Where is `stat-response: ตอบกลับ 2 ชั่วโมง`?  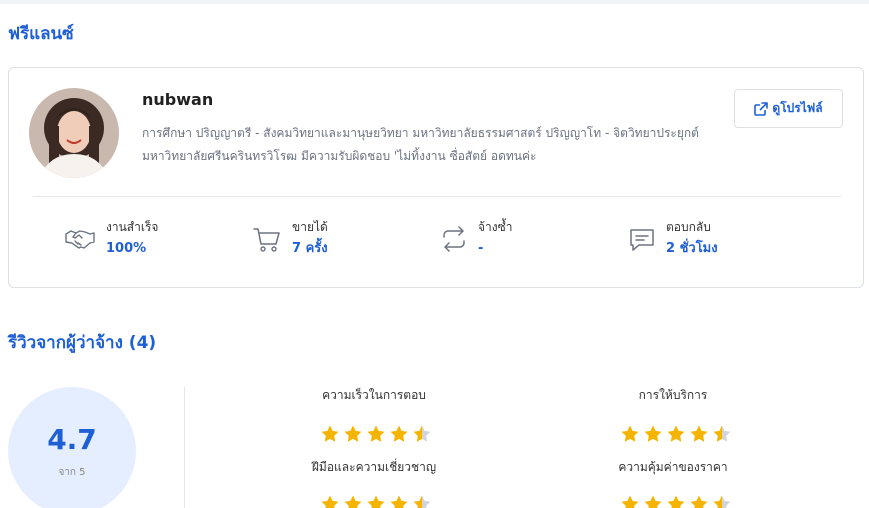
stat-response: ตอบกลับ 2 ชั่วโมง is located at coordinates (673, 238).